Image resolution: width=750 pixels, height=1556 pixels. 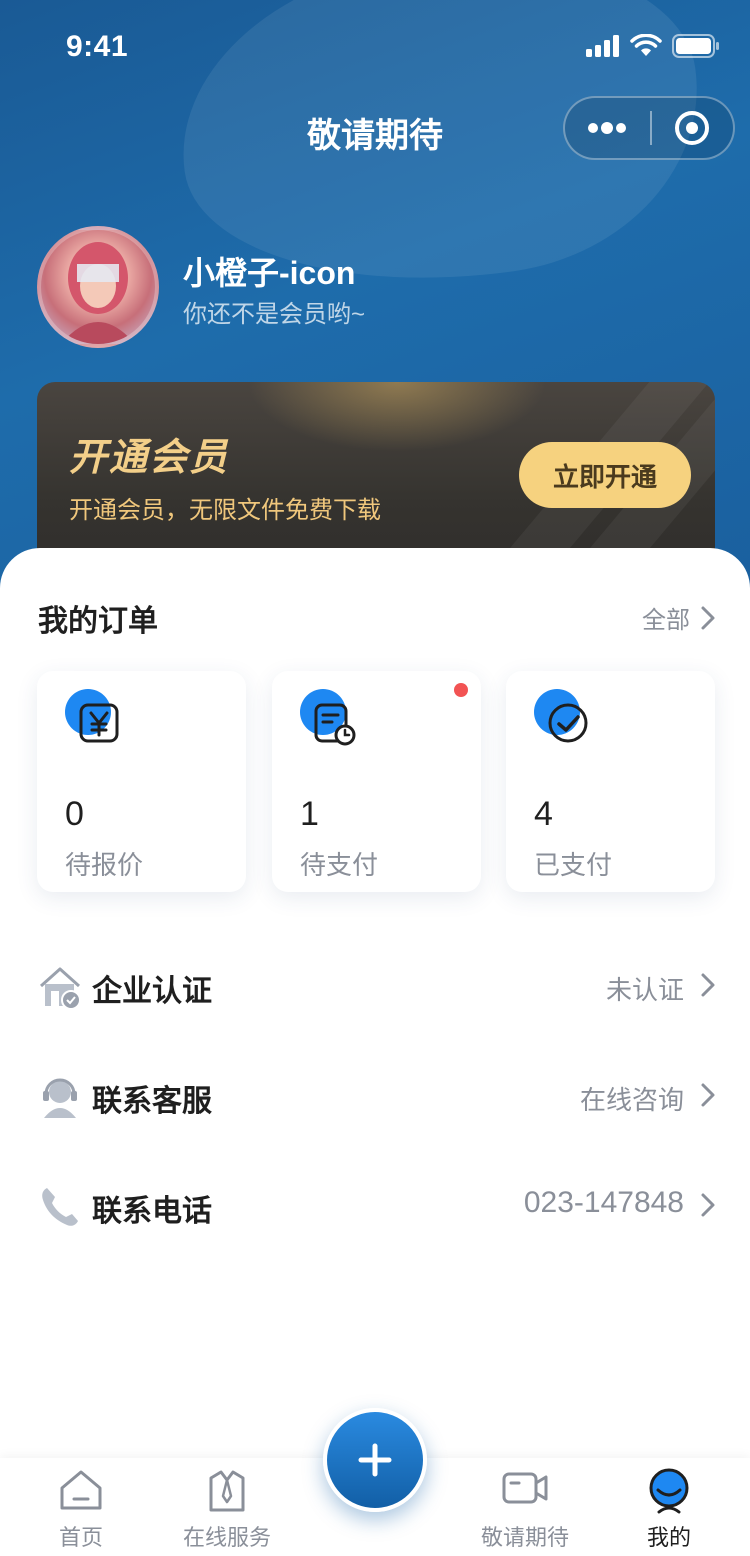 I want to click on tab-online-service: 在线服务, so click(x=227, y=1507).